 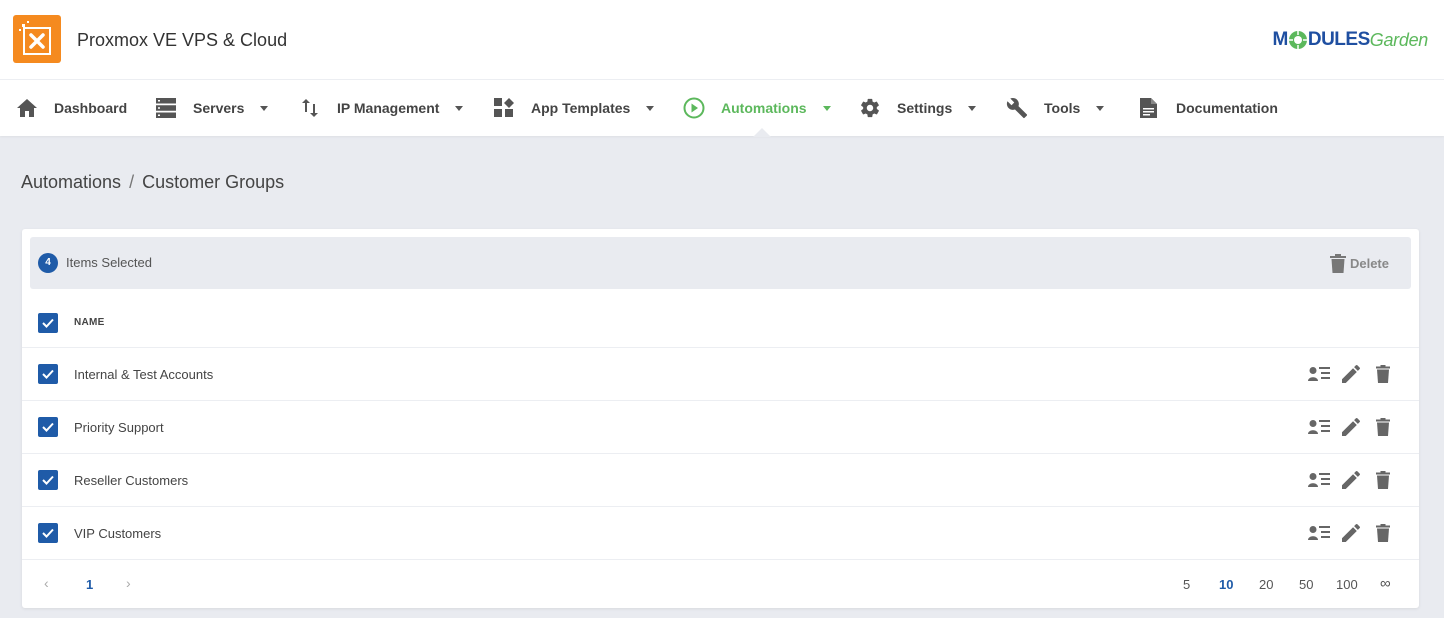 What do you see at coordinates (720, 559) in the screenshot?
I see `pager-divider` at bounding box center [720, 559].